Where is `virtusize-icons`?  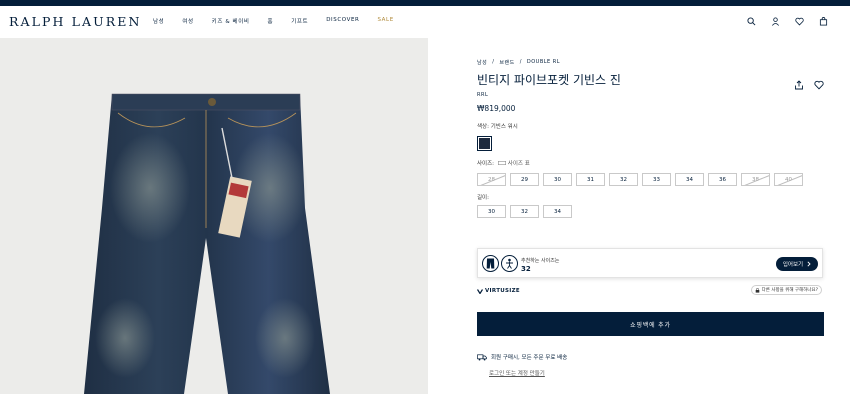 virtusize-icons is located at coordinates (500, 263).